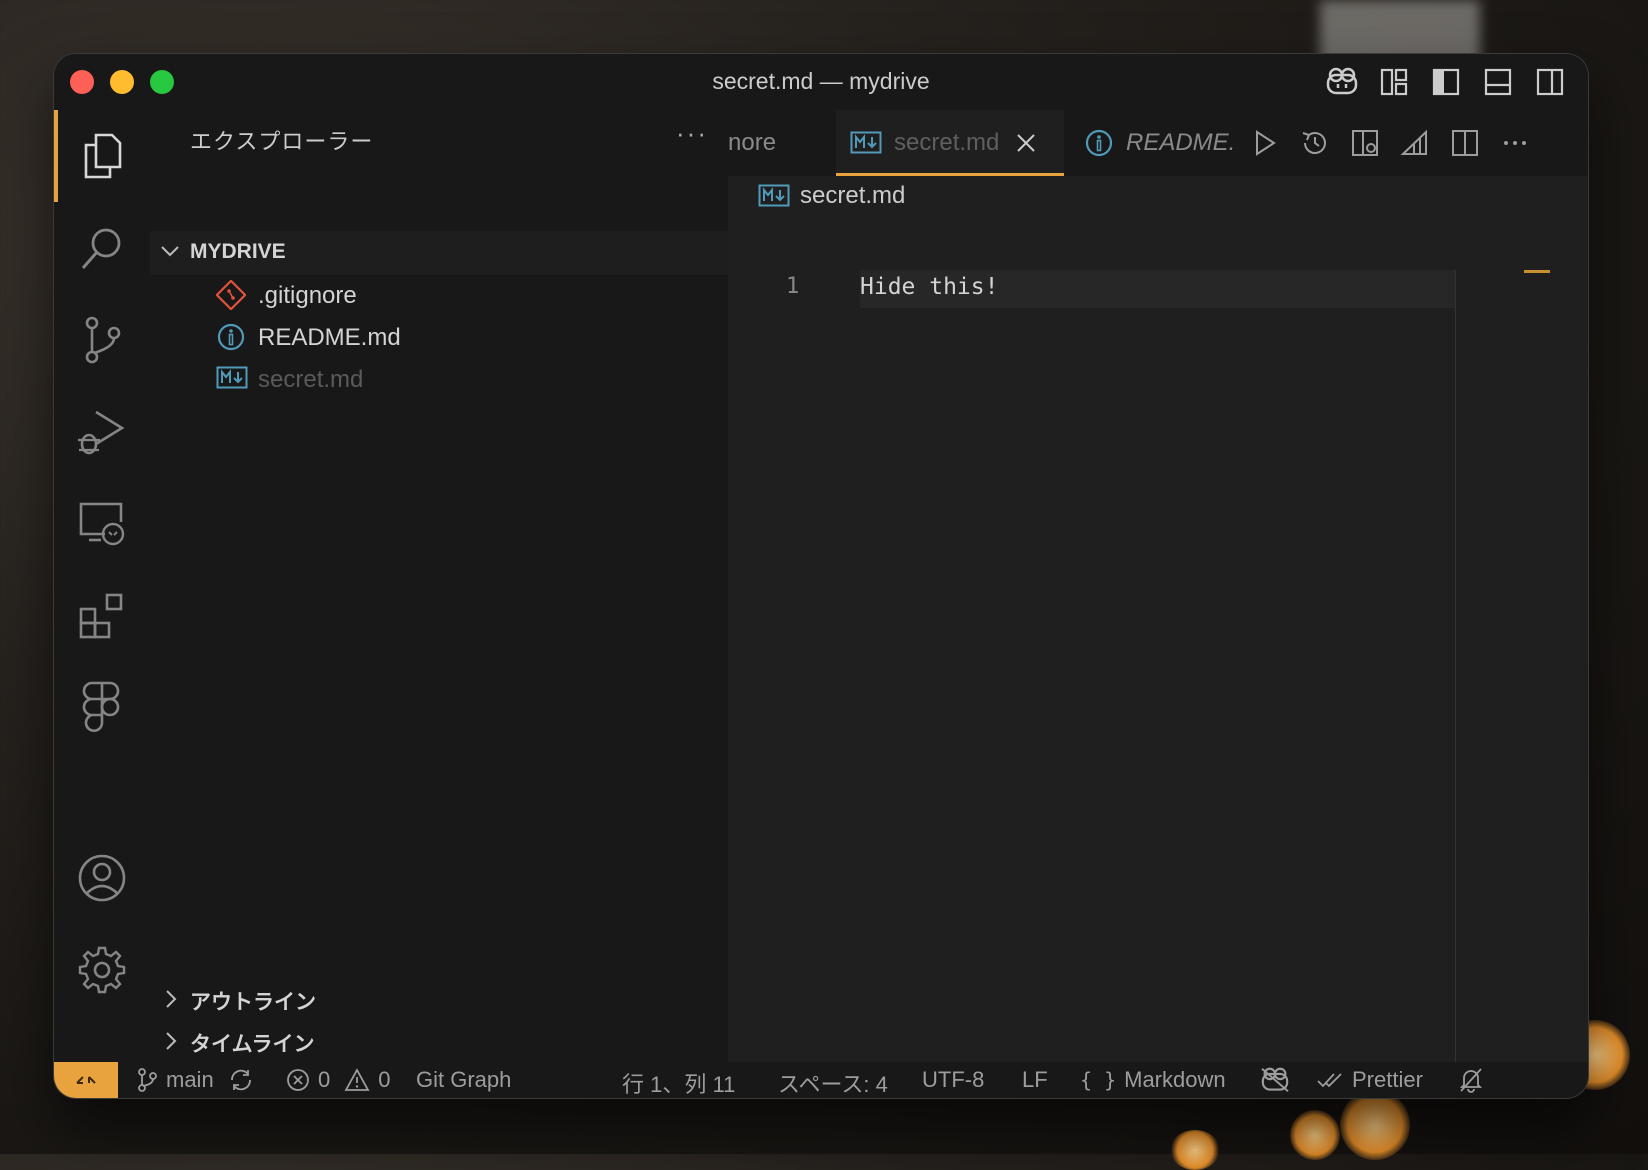  I want to click on scrollbar-cursor-marker, so click(1537, 271).